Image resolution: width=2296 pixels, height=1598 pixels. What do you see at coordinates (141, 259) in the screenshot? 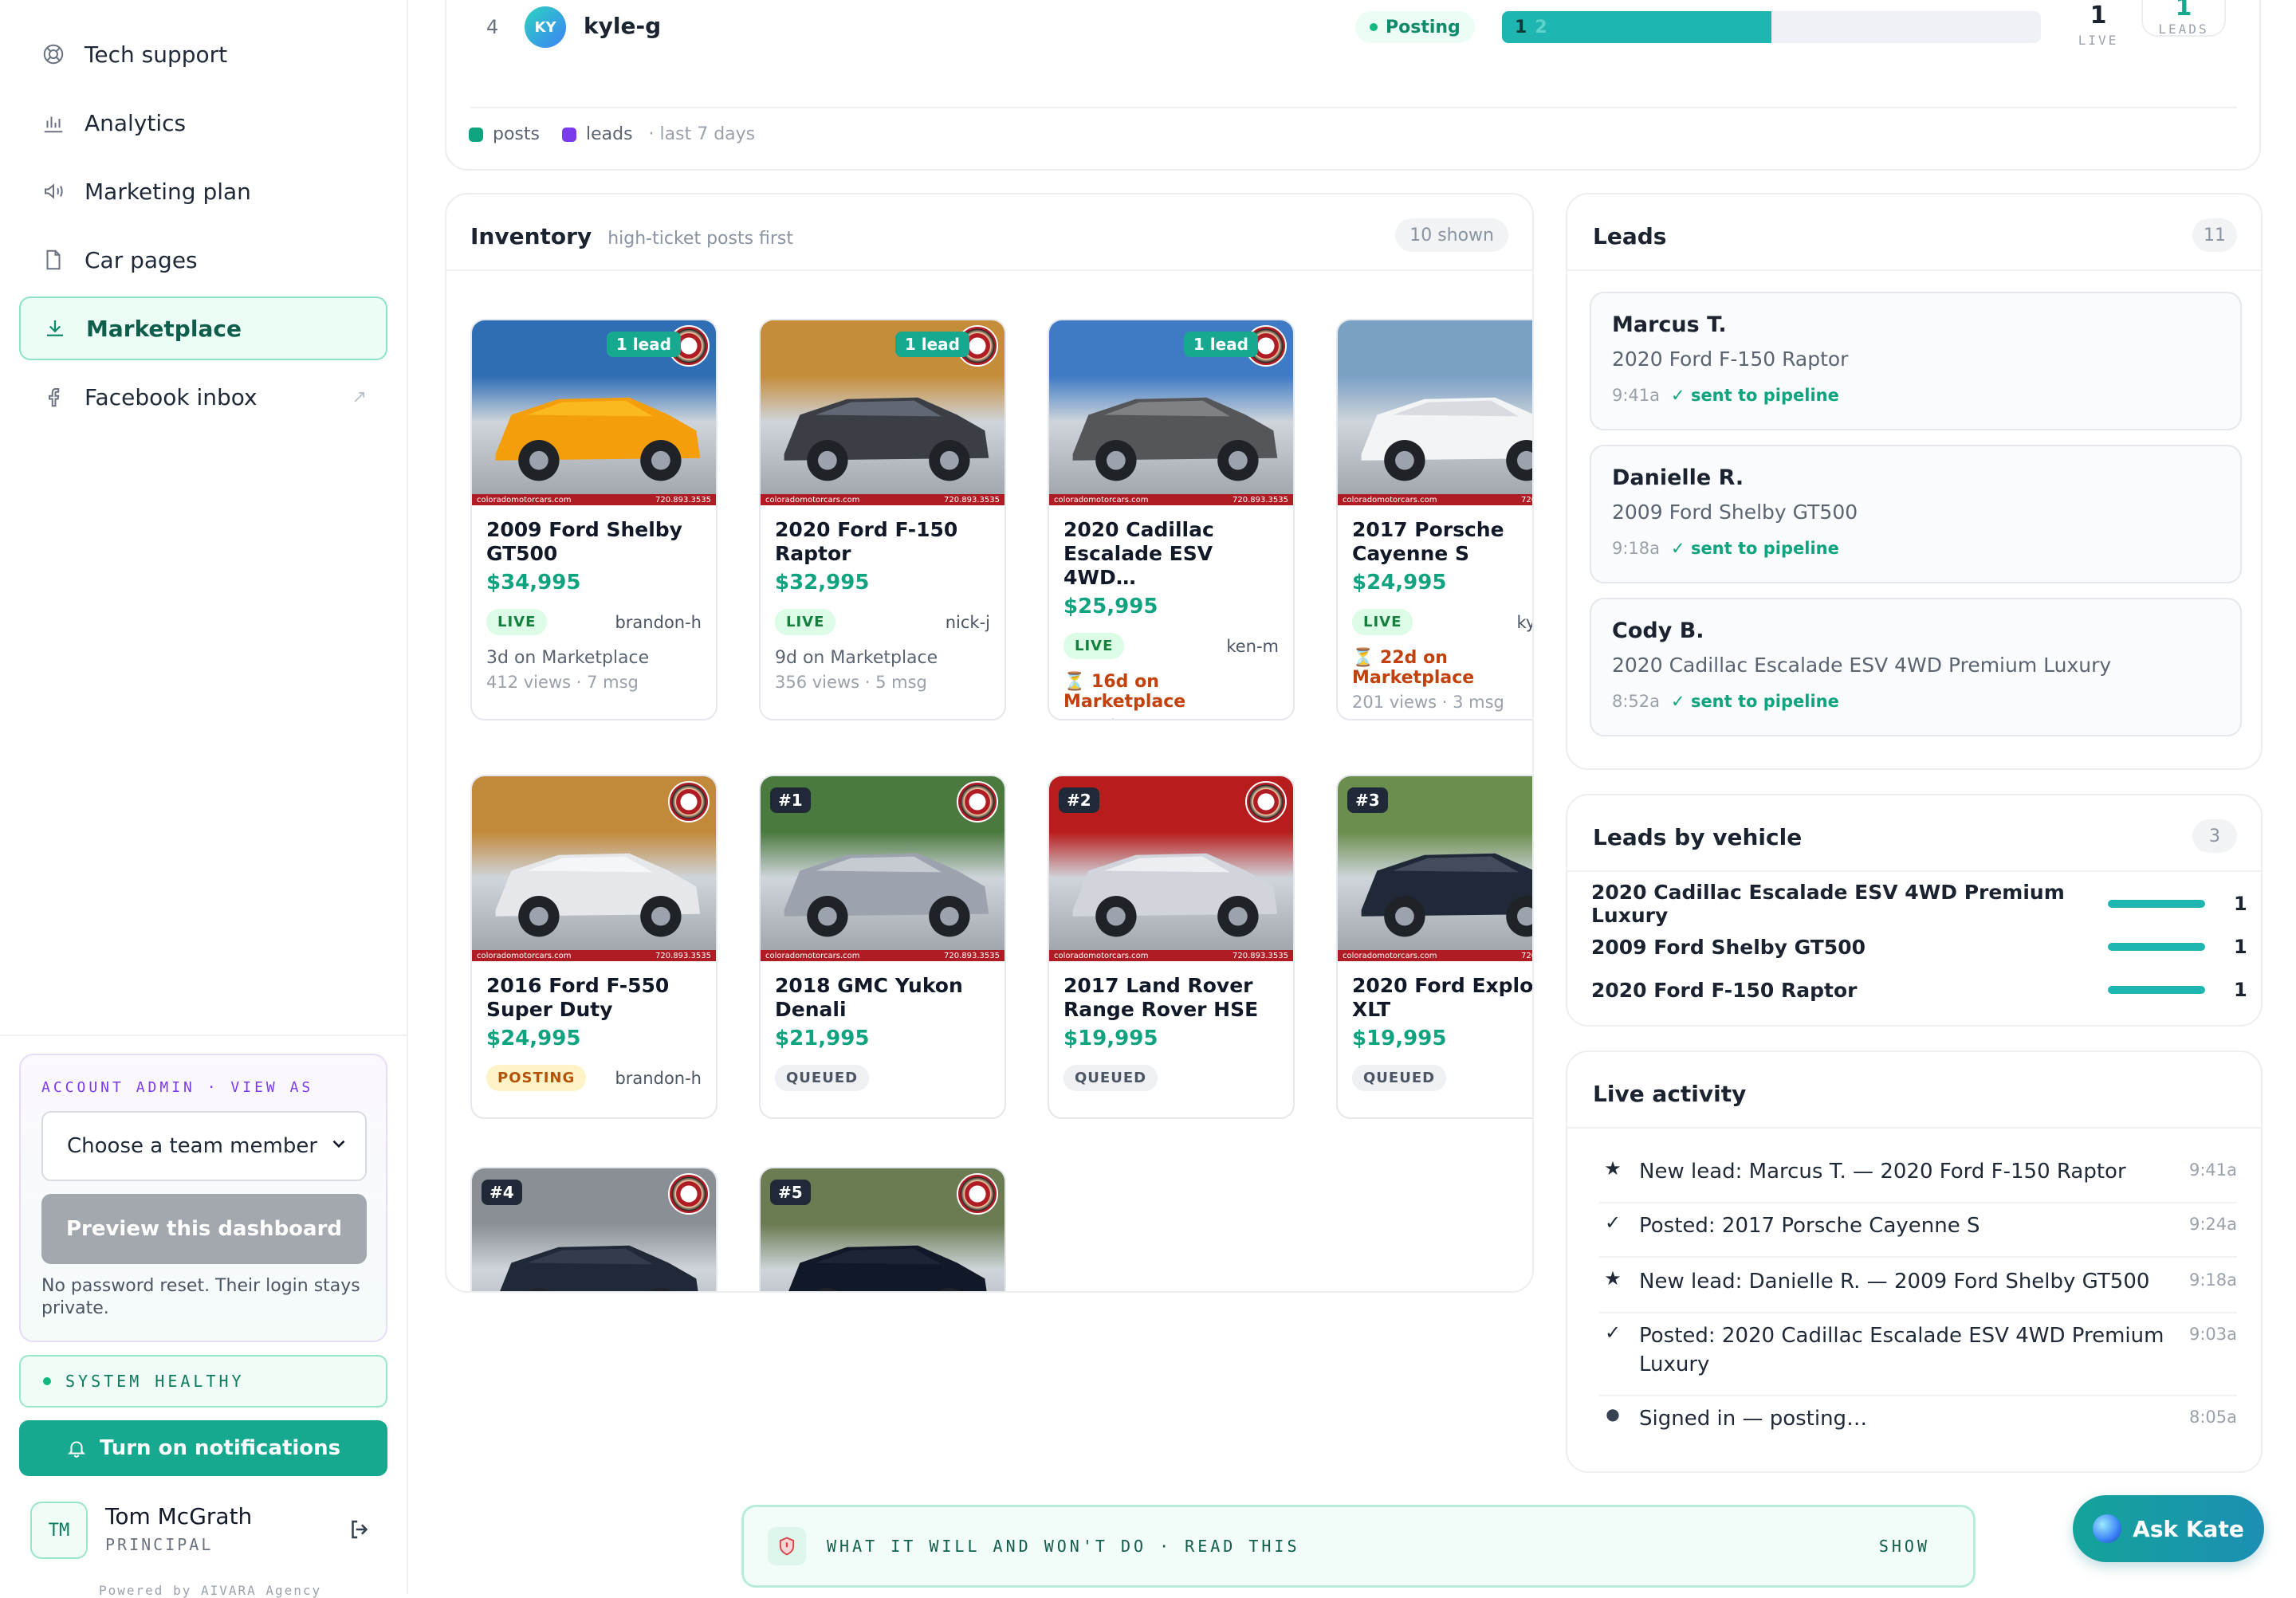
I see `sidebar-item-label: Car pages` at bounding box center [141, 259].